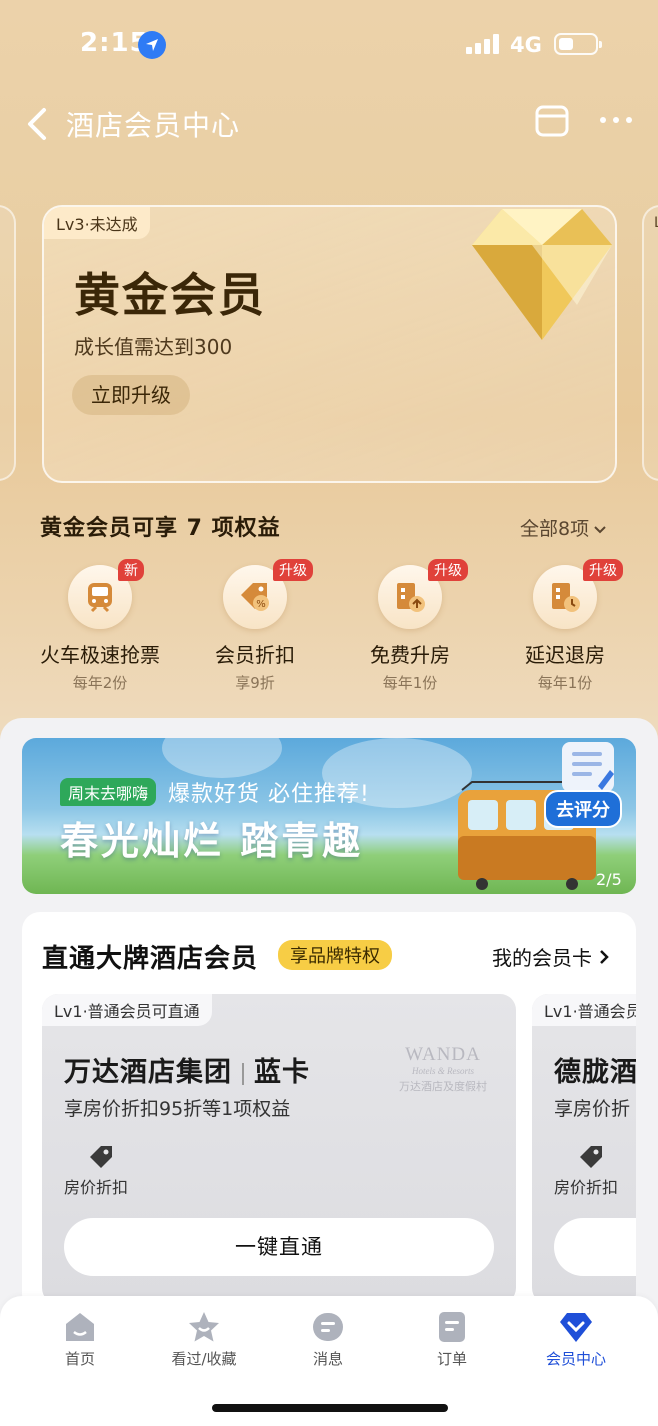 The image size is (658, 1426). What do you see at coordinates (600, 529) in the screenshot?
I see `chevron-down-icon` at bounding box center [600, 529].